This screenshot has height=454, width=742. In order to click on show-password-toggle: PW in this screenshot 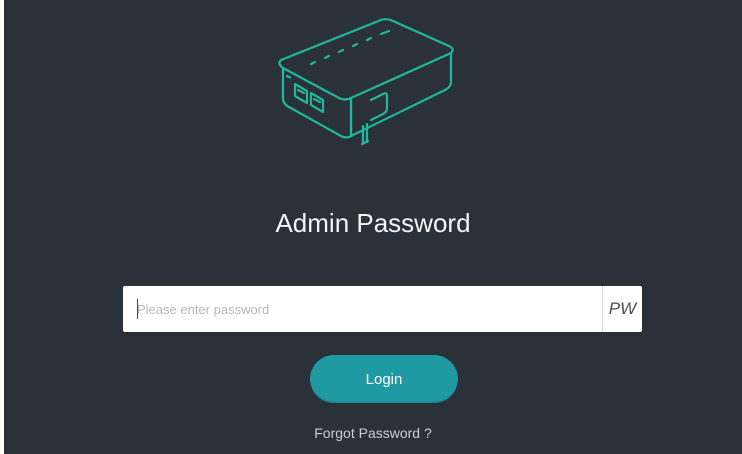, I will do `click(622, 309)`.